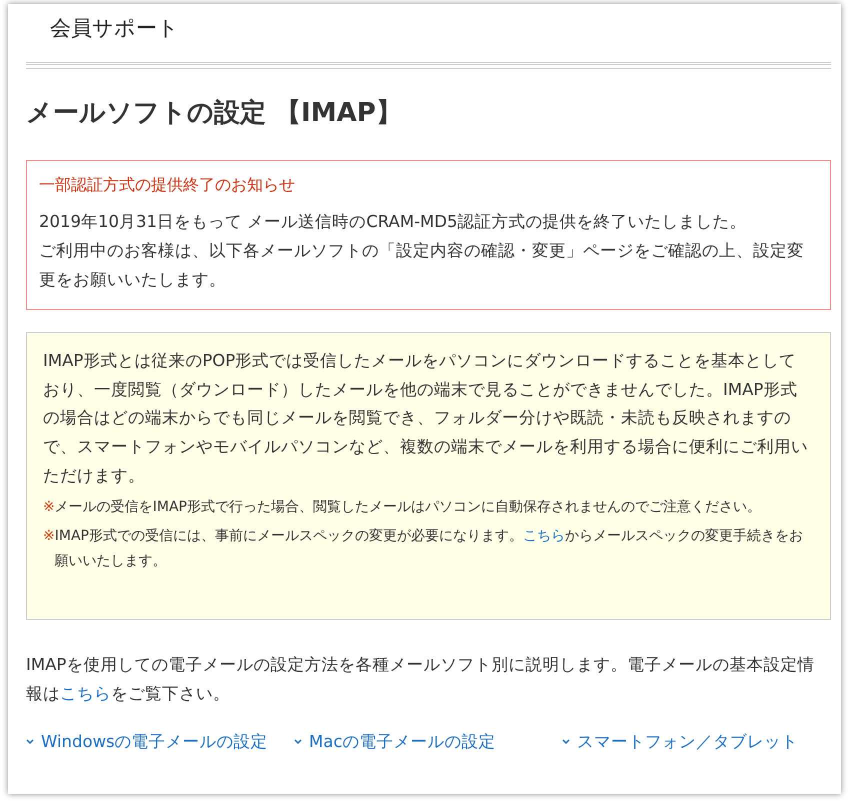 This screenshot has width=851, height=801. I want to click on nav-link: Windowsの電子メールの設定, so click(160, 741).